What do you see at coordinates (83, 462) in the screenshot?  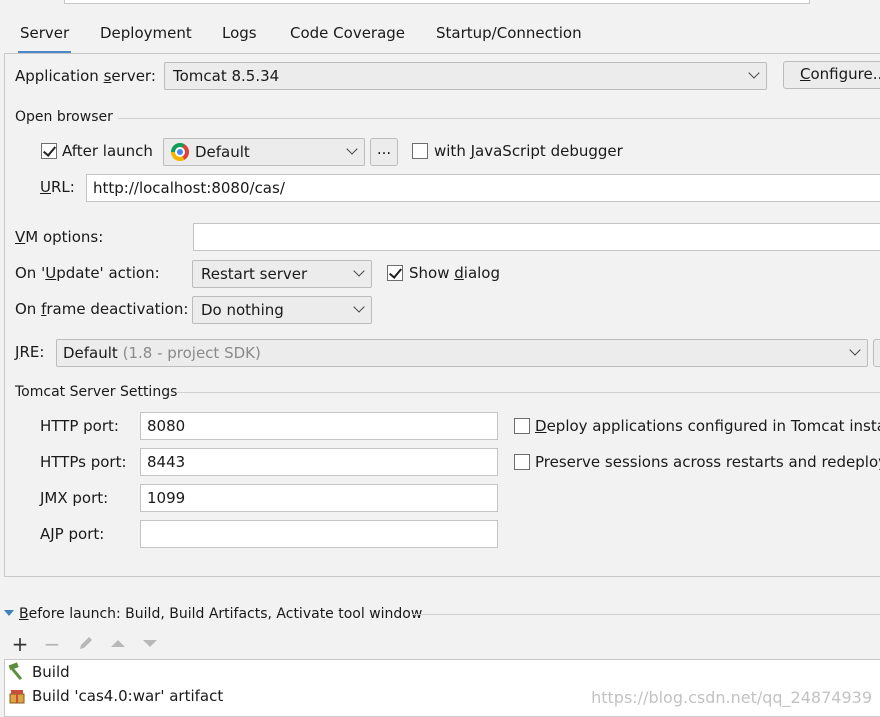 I see `https-port-label: HTTPs port:` at bounding box center [83, 462].